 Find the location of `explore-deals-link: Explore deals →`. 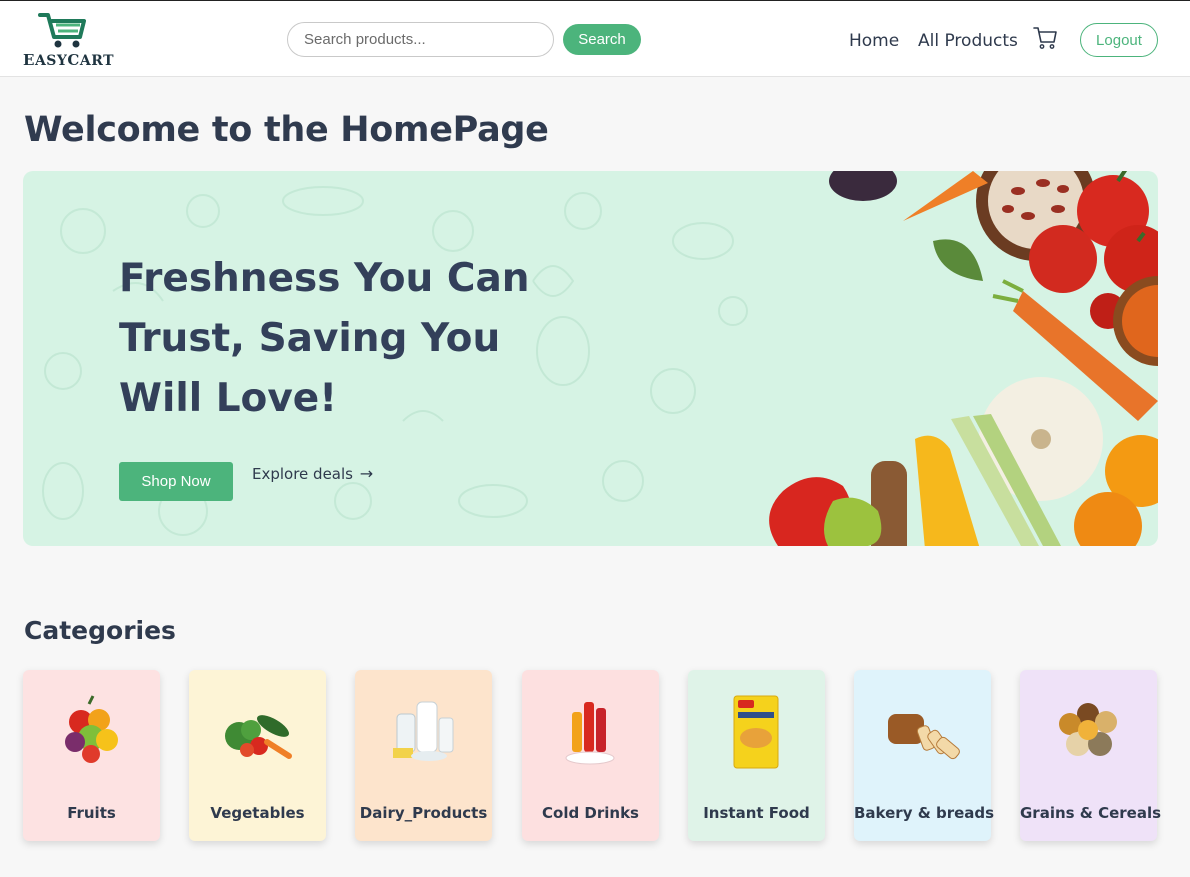

explore-deals-link: Explore deals → is located at coordinates (312, 473).